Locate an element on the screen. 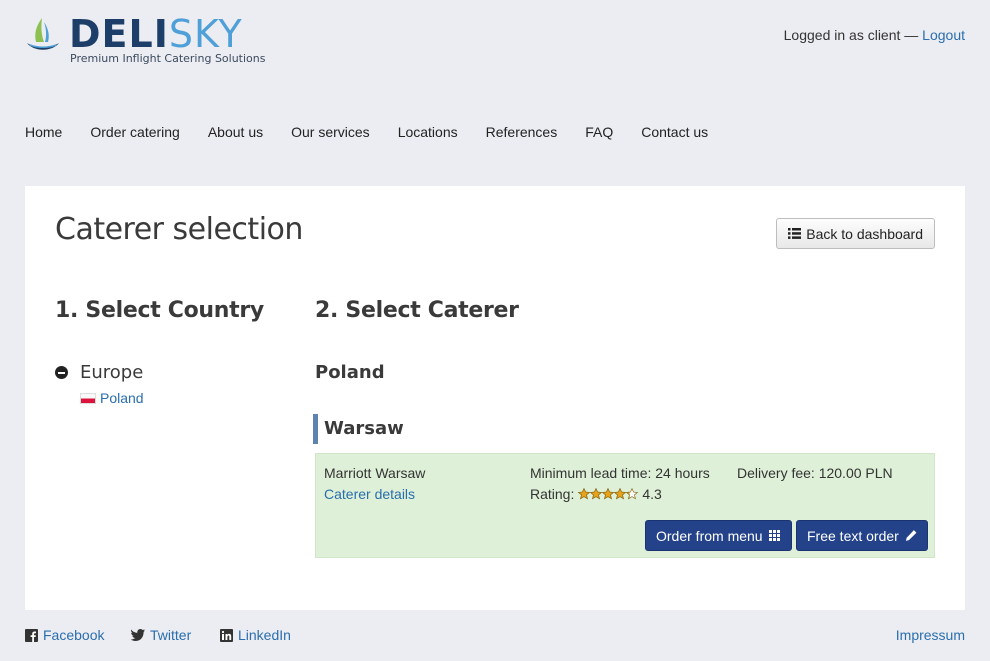 The image size is (990, 661). delivery-fee: Delivery fee: 120.00 PLN is located at coordinates (815, 473).